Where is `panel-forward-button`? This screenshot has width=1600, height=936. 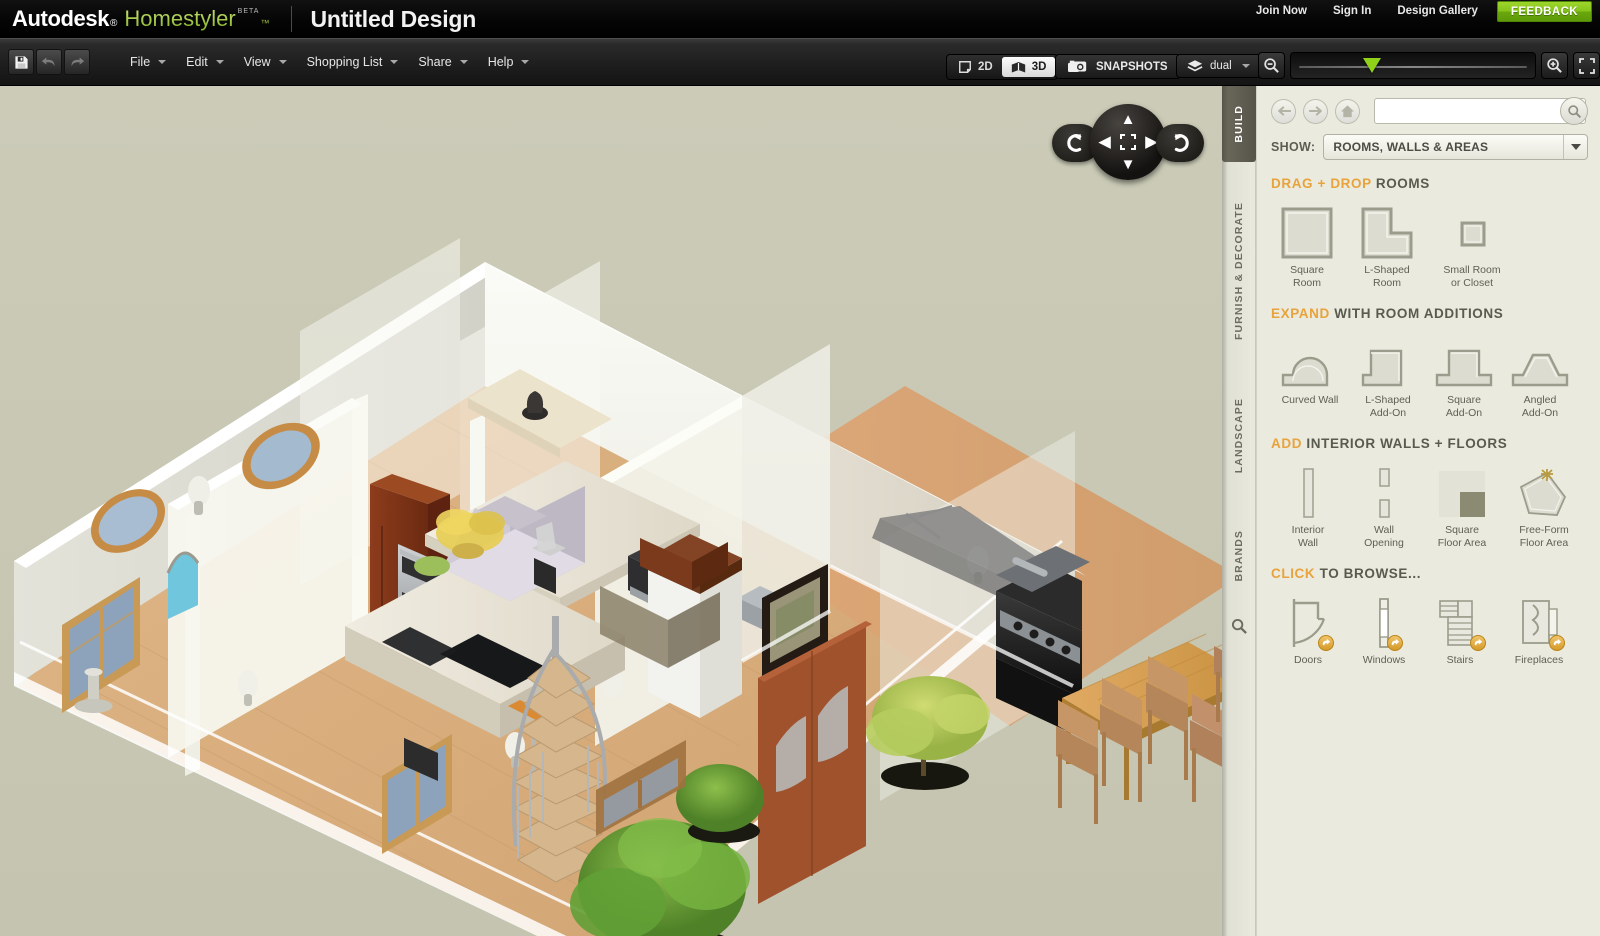
panel-forward-button is located at coordinates (1315, 111).